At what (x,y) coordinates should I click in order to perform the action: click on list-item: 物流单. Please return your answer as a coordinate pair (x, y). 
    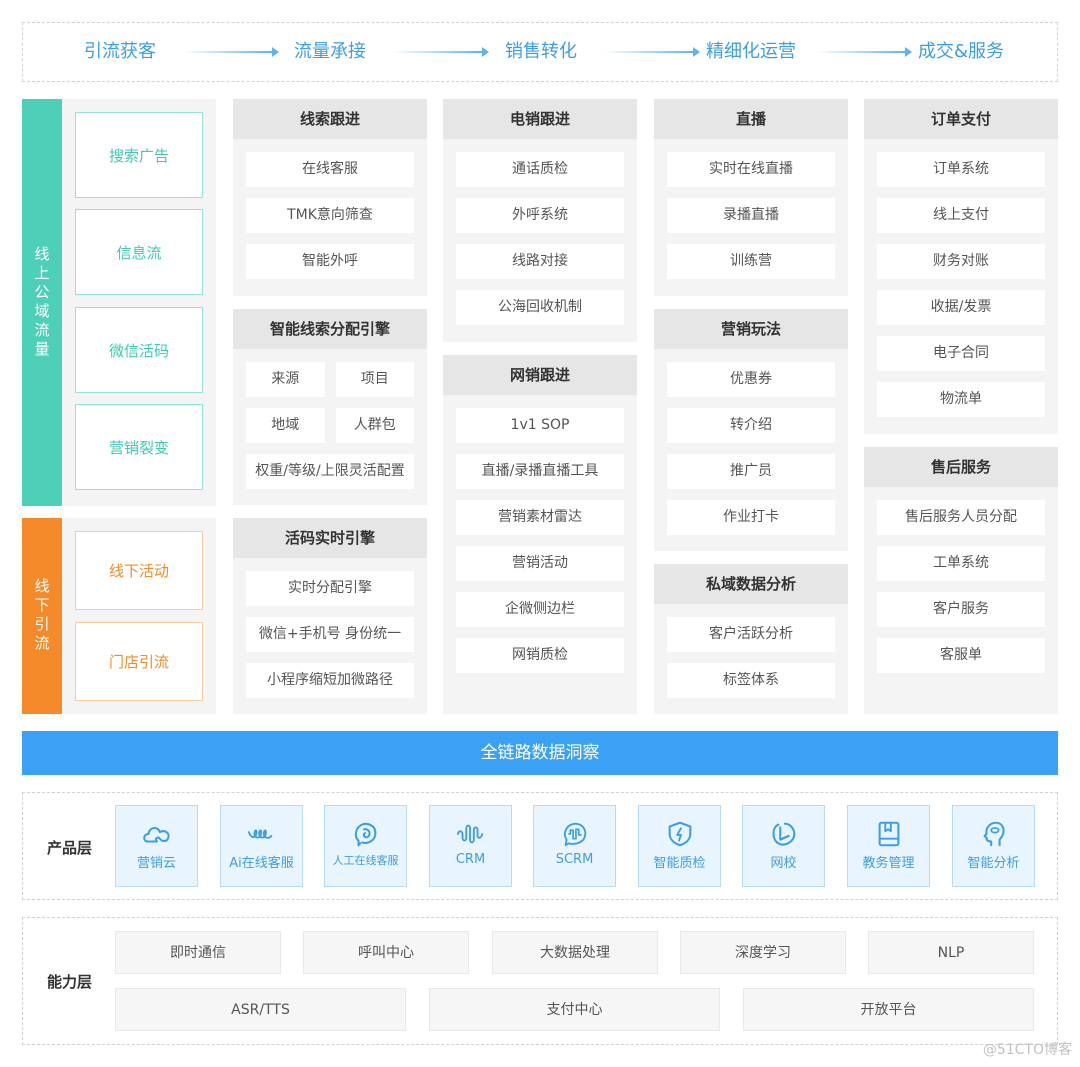
    Looking at the image, I should click on (961, 399).